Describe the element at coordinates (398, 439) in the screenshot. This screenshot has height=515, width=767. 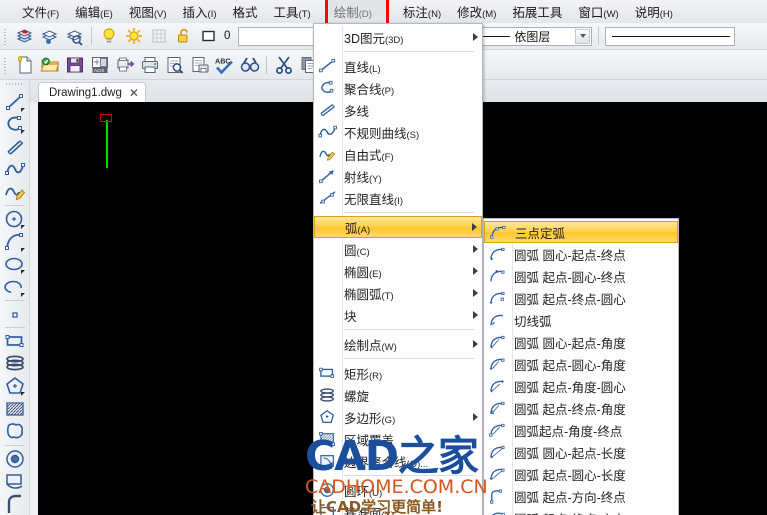
I see `draw-menu-item-17: 区域覆盖` at that location.